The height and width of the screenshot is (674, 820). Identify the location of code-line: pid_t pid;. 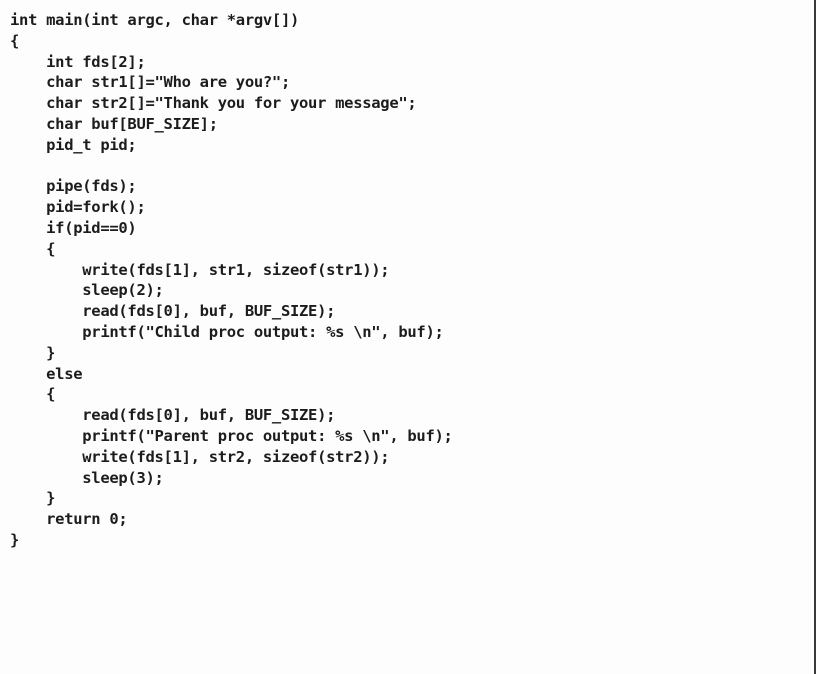
(73, 144).